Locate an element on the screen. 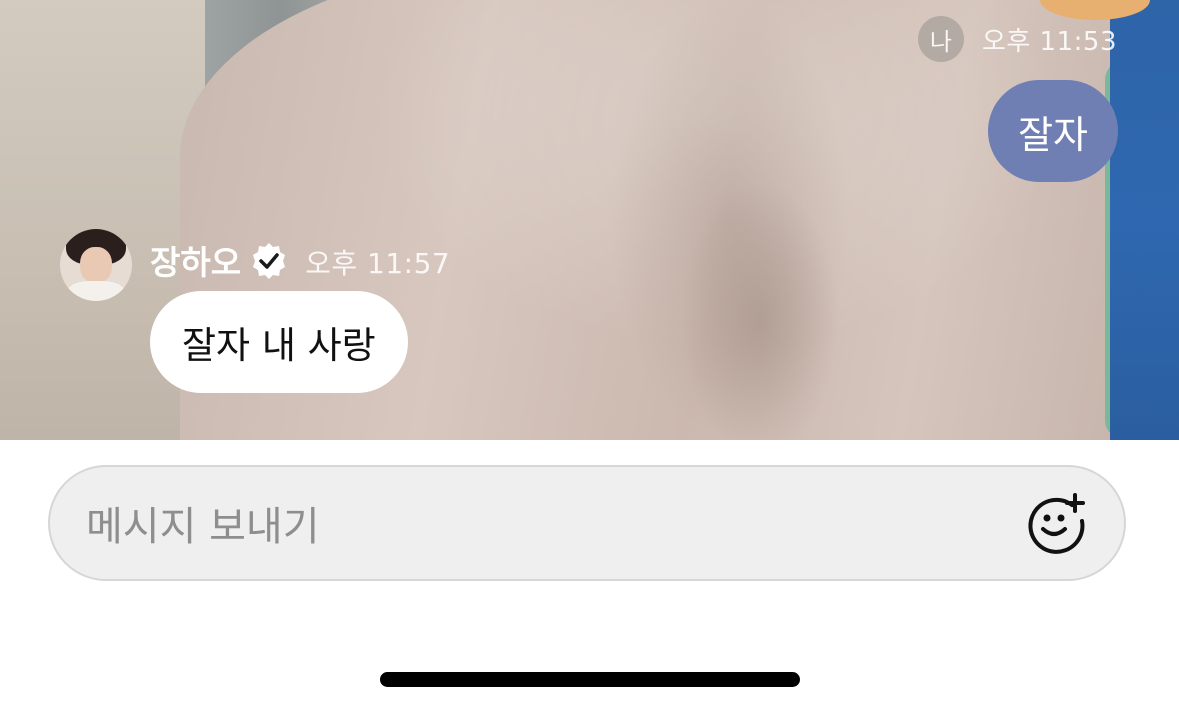 The height and width of the screenshot is (711, 1179). sender-name: 장하오 is located at coordinates (195, 260).